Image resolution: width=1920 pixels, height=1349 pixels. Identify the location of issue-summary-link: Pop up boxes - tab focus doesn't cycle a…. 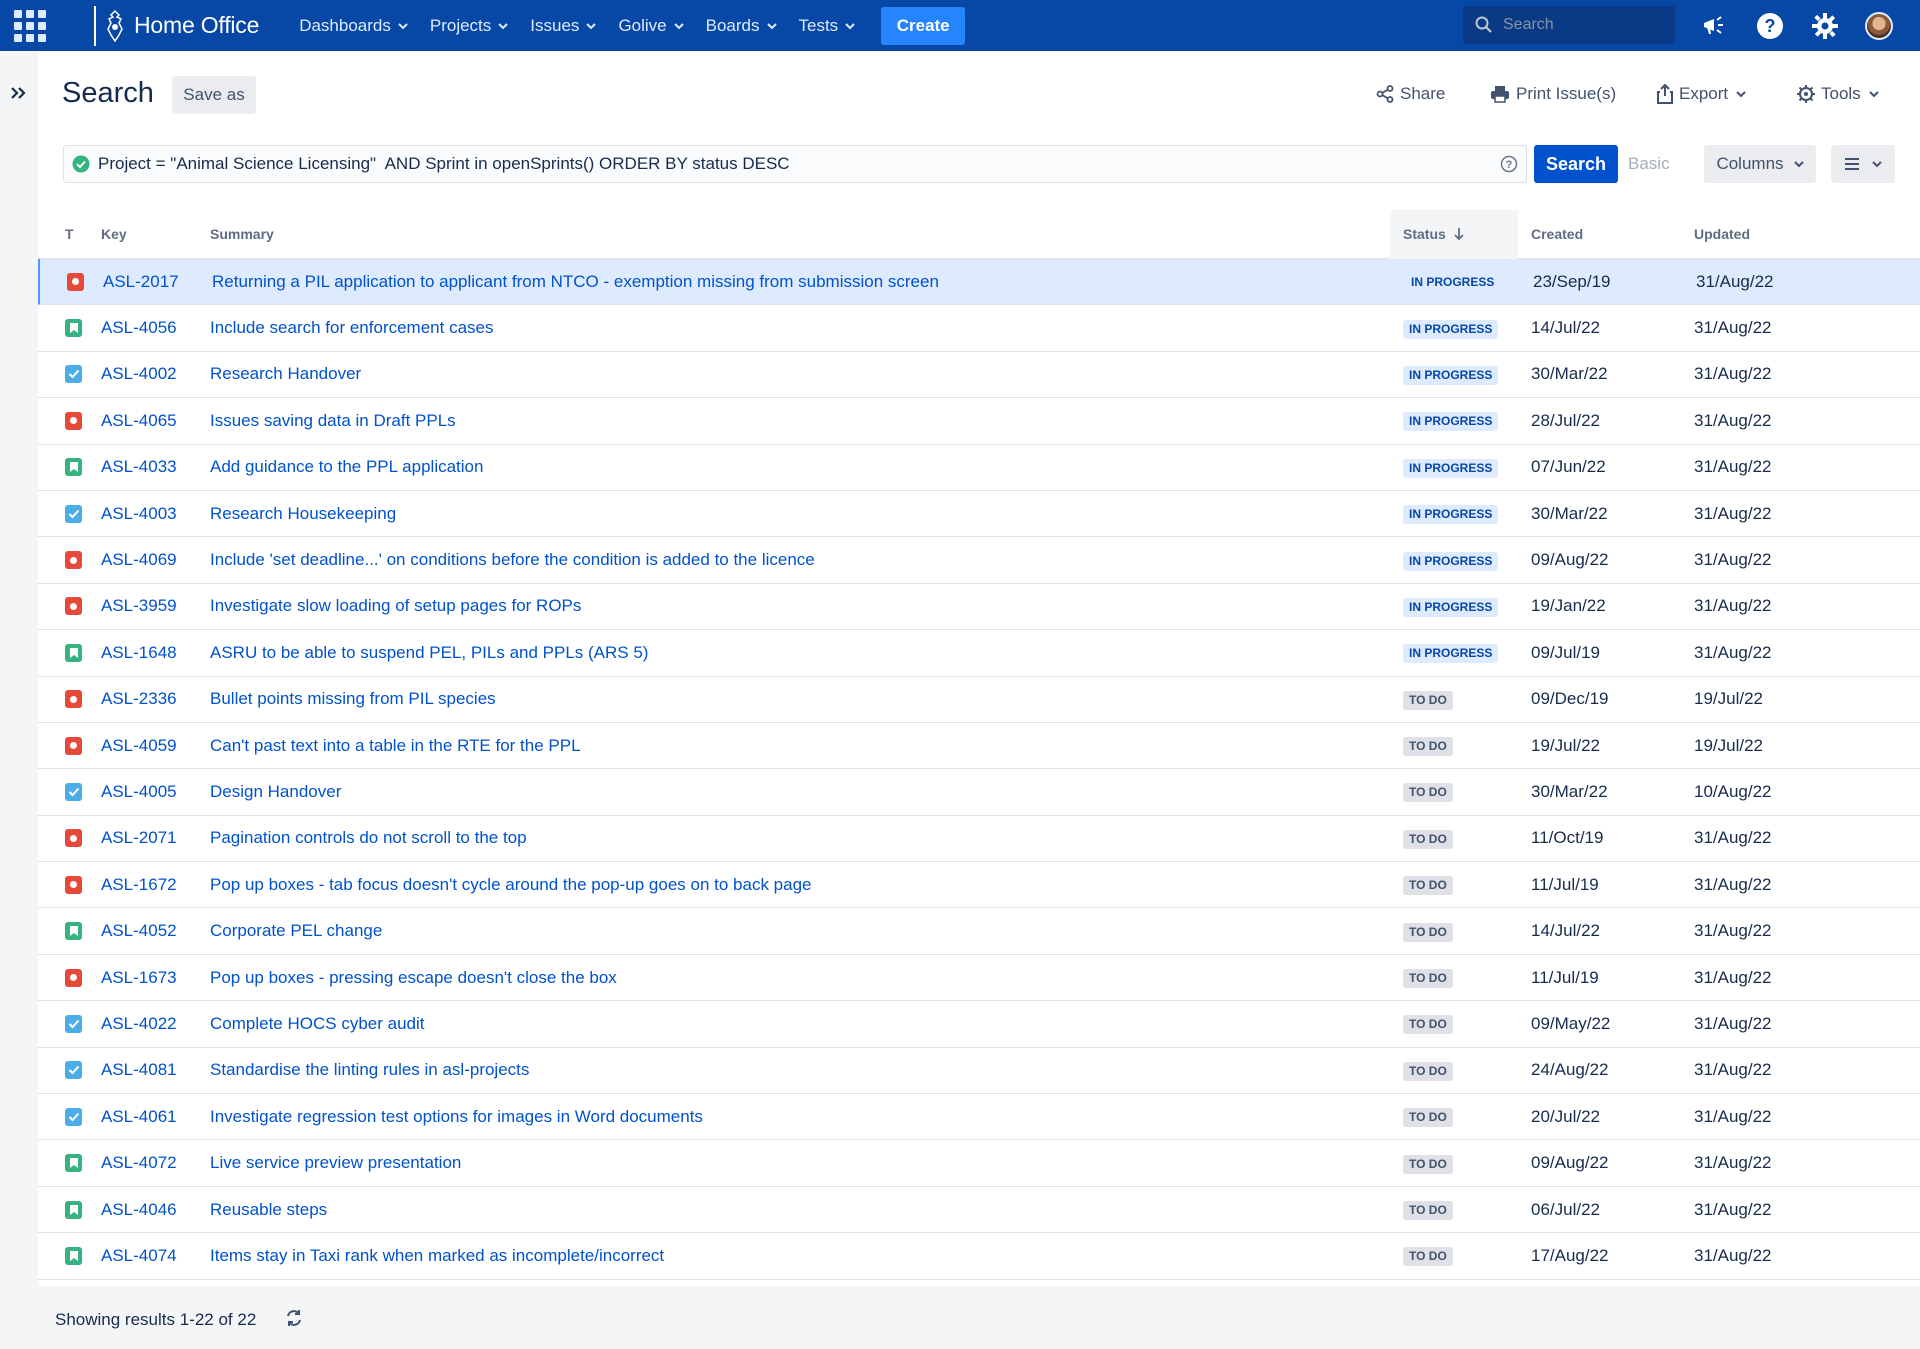
(511, 884).